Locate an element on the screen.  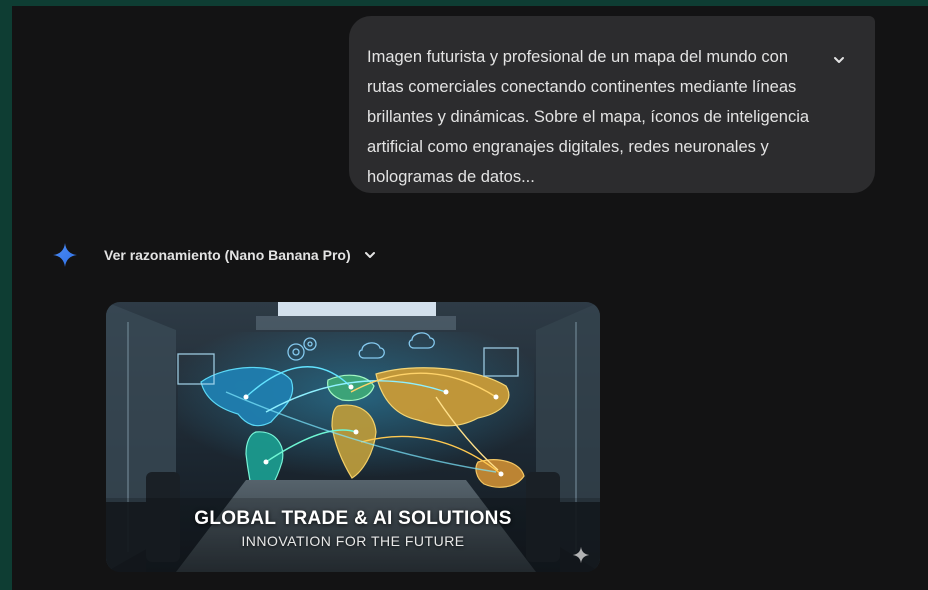
reasoning-toggle-button is located at coordinates (370, 255).